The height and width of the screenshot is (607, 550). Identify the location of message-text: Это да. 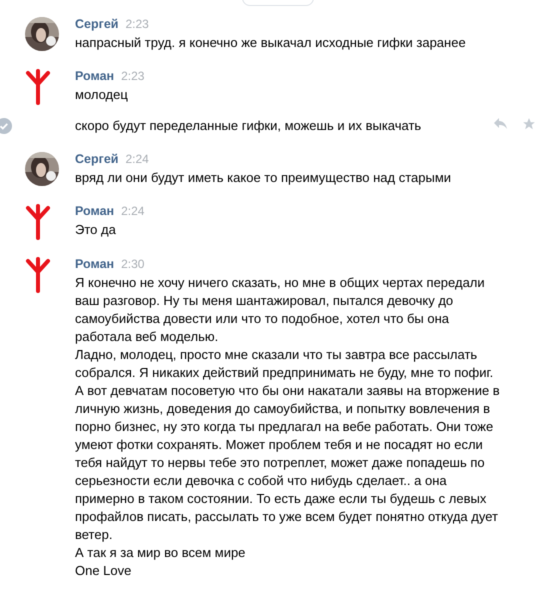
(96, 230).